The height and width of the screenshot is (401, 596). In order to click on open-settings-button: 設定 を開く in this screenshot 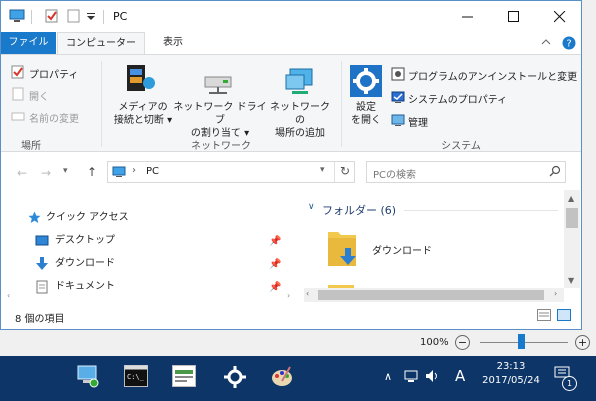, I will do `click(366, 114)`.